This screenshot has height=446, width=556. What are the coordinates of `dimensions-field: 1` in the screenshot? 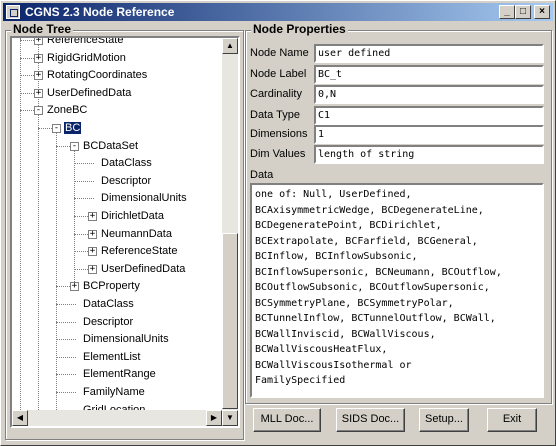 It's located at (429, 134).